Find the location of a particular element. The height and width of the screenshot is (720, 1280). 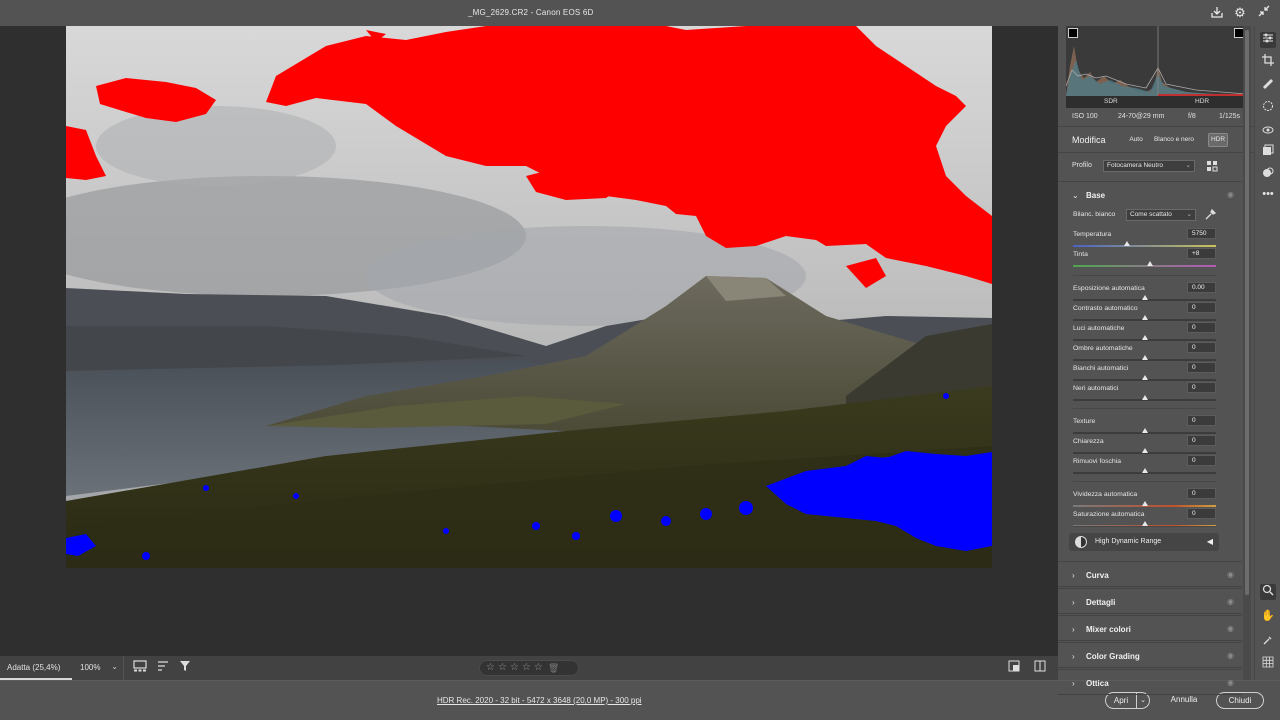

panel-scrollbar is located at coordinates (1247, 353).